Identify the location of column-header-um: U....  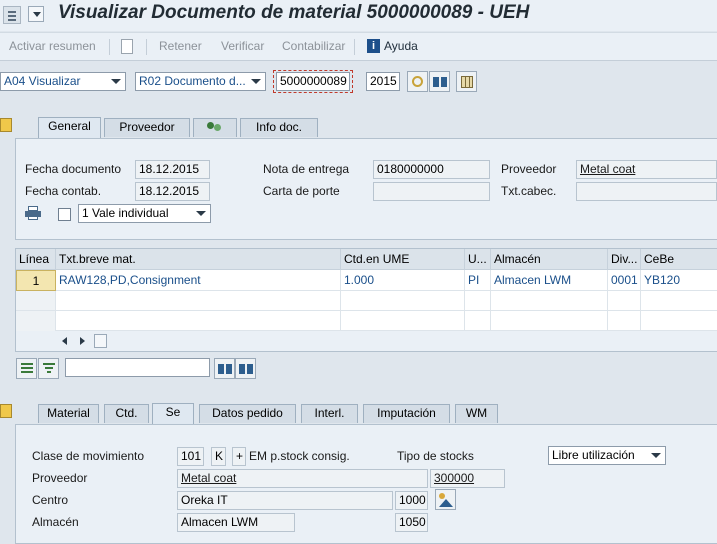
(478, 259).